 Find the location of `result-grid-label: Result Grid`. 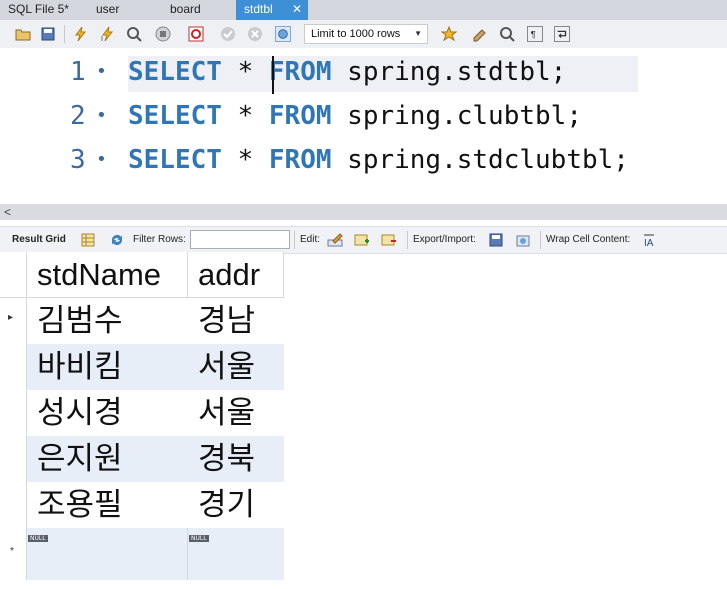

result-grid-label: Result Grid is located at coordinates (39, 239).